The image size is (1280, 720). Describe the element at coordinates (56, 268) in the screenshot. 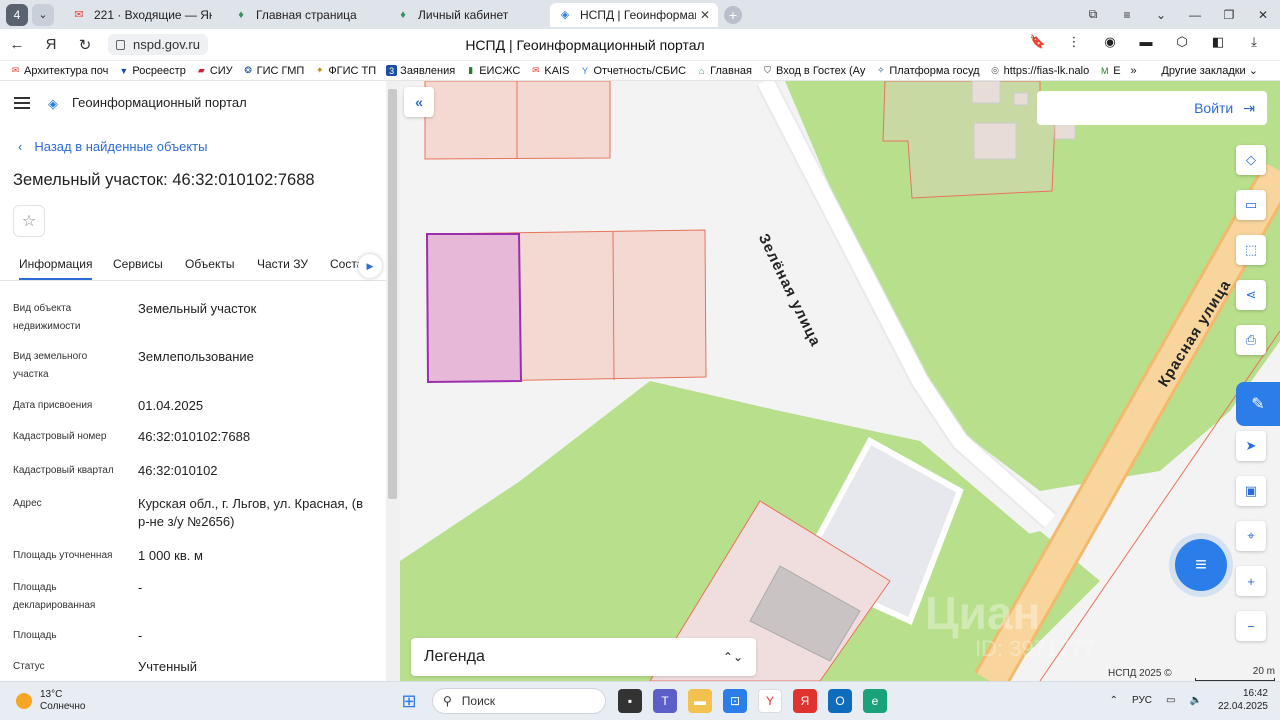

I see `tab-info: Информация` at that location.